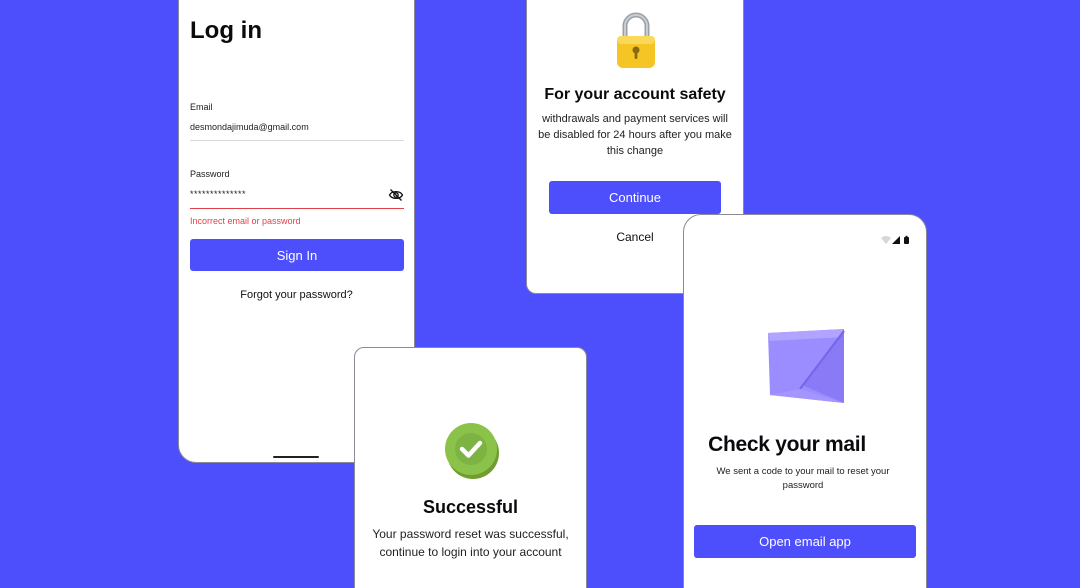 This screenshot has width=1080, height=588. What do you see at coordinates (396, 195) in the screenshot?
I see `eye-off-icon` at bounding box center [396, 195].